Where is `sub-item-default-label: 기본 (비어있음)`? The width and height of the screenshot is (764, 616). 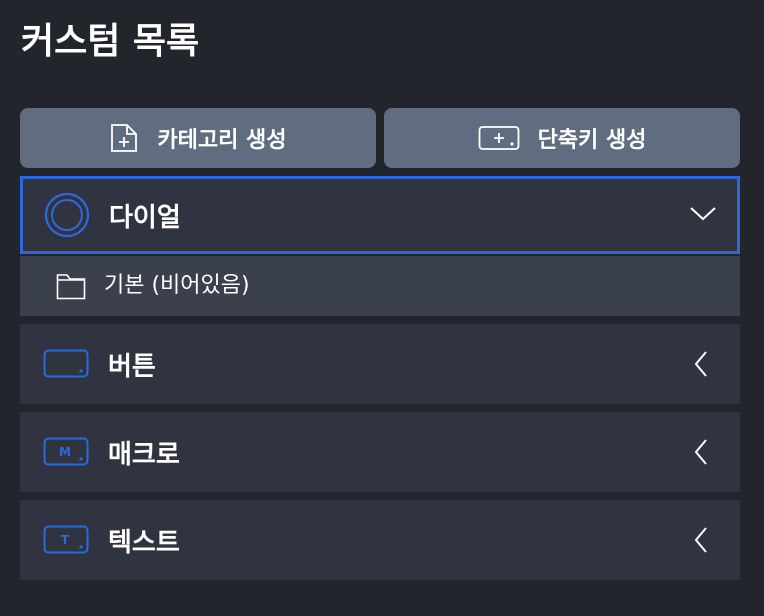
sub-item-default-label: 기본 (비어있음) is located at coordinates (177, 285).